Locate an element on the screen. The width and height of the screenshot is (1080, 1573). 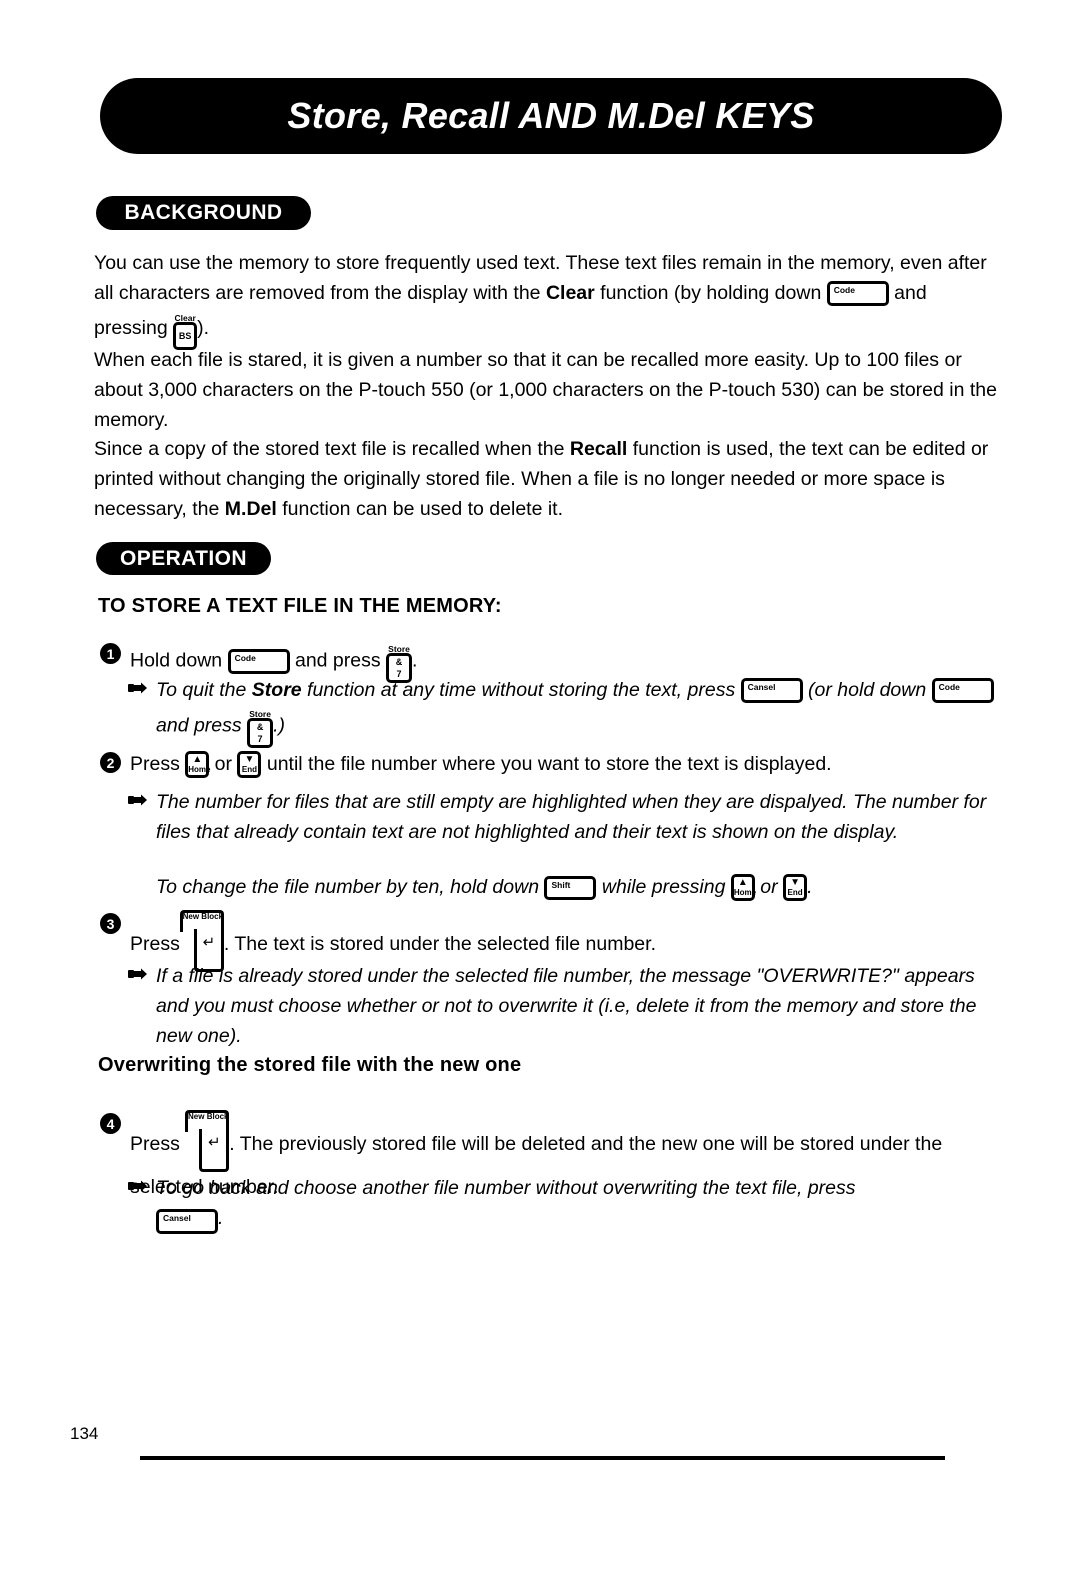
section-badge-background-label: BACKGROUND is located at coordinates (203, 212).